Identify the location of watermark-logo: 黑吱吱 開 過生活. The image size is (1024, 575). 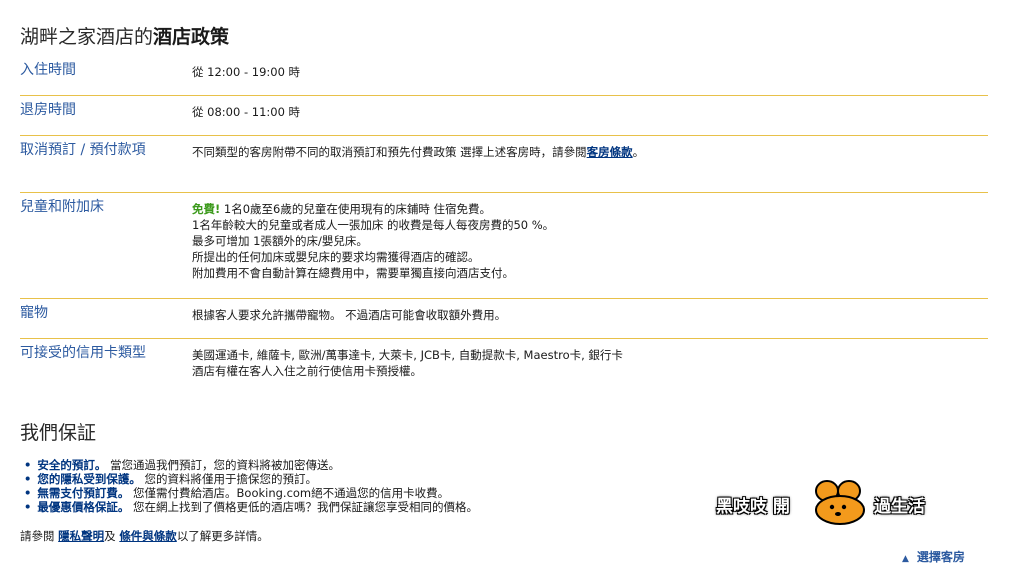
(831, 503).